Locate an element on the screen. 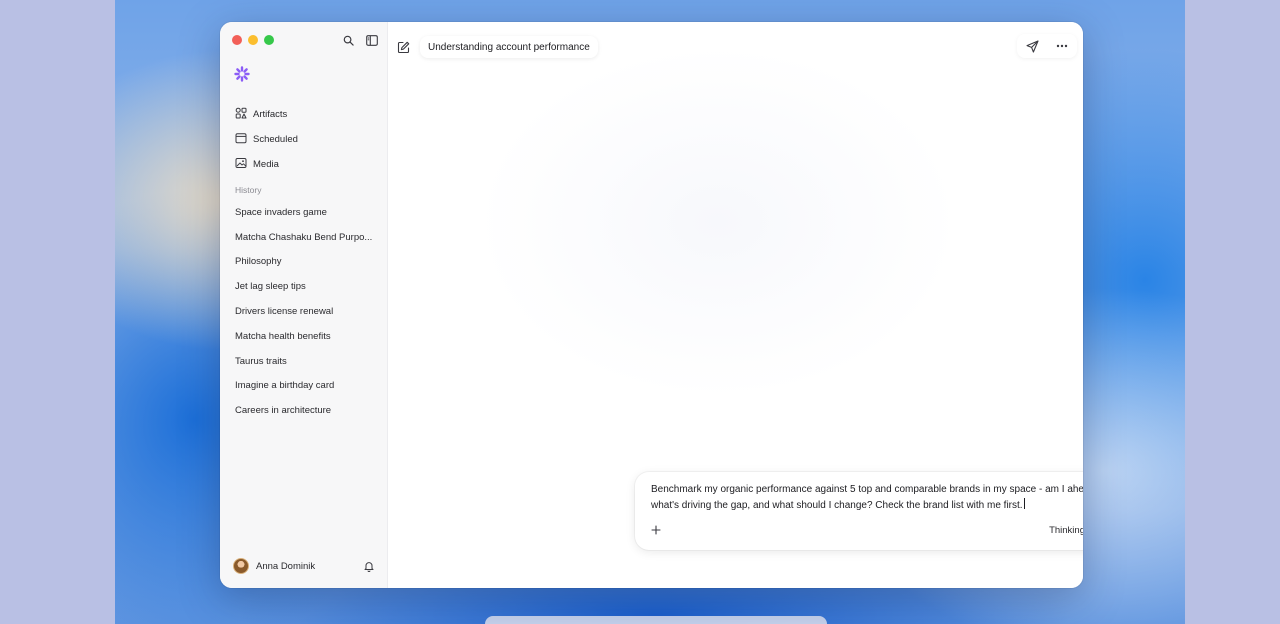 The height and width of the screenshot is (624, 1280). chat-header: Understanding account performance is located at coordinates (497, 47).